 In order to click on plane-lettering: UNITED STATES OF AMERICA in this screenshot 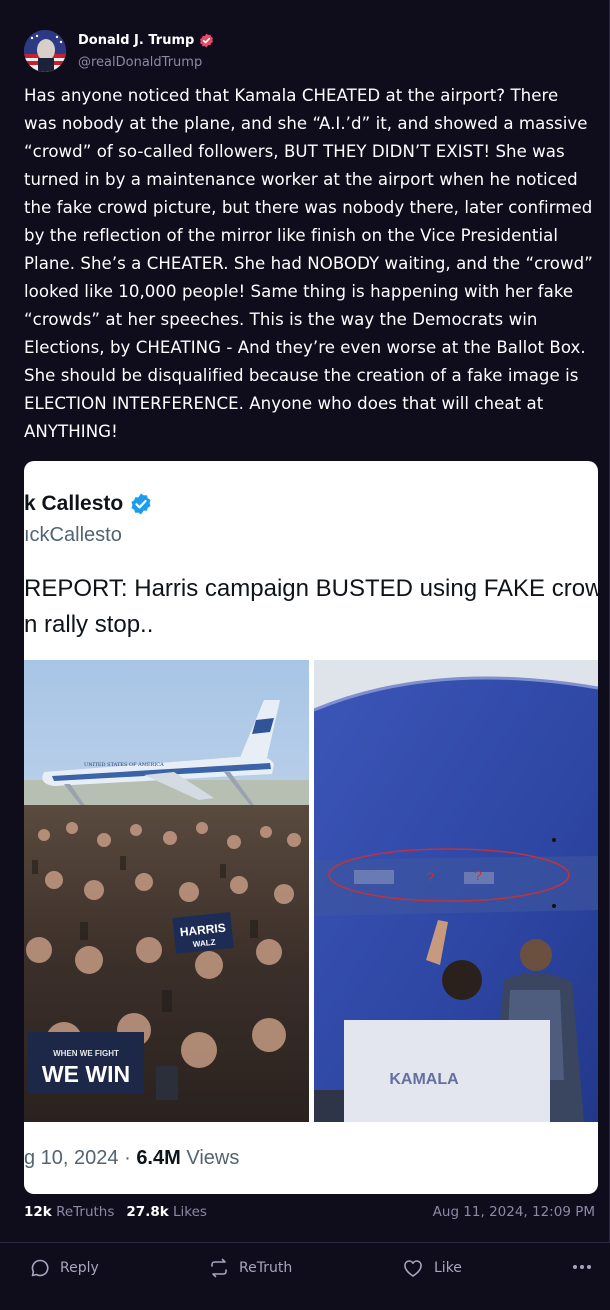, I will do `click(124, 765)`.